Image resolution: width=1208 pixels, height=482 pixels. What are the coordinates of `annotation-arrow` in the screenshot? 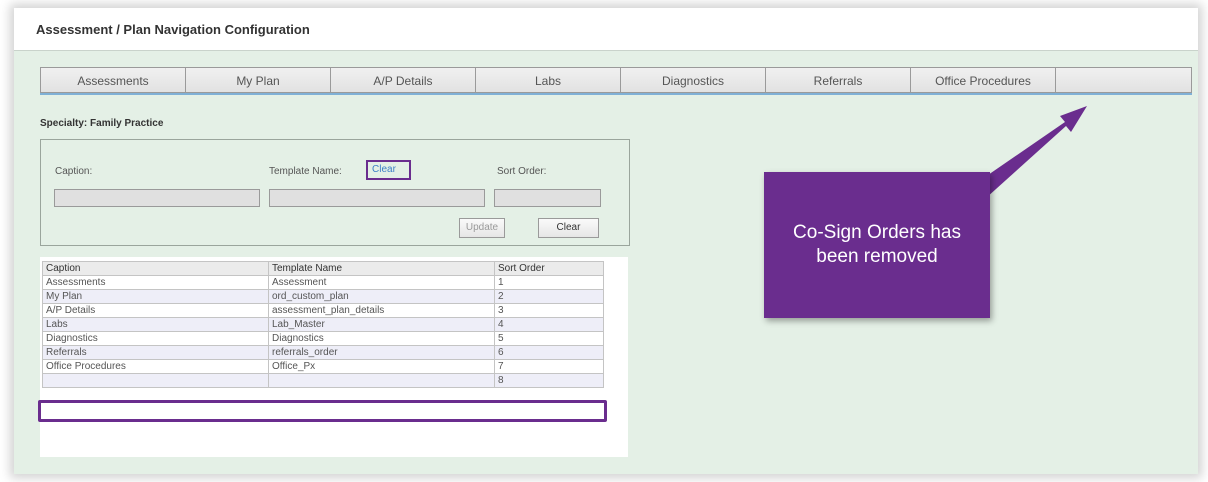 It's located at (1029, 152).